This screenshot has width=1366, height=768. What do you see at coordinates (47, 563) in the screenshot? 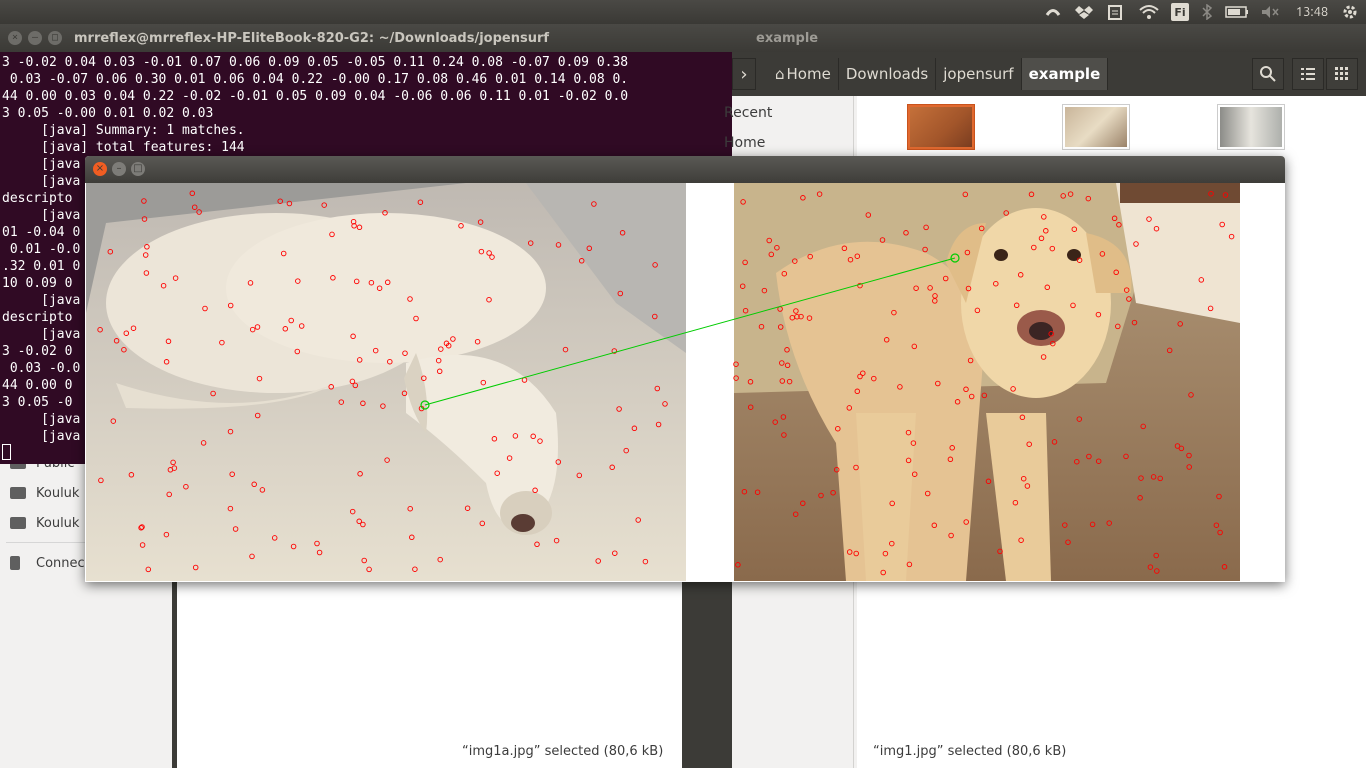
I see `sidebar-item-connect-to-server: Connec` at bounding box center [47, 563].